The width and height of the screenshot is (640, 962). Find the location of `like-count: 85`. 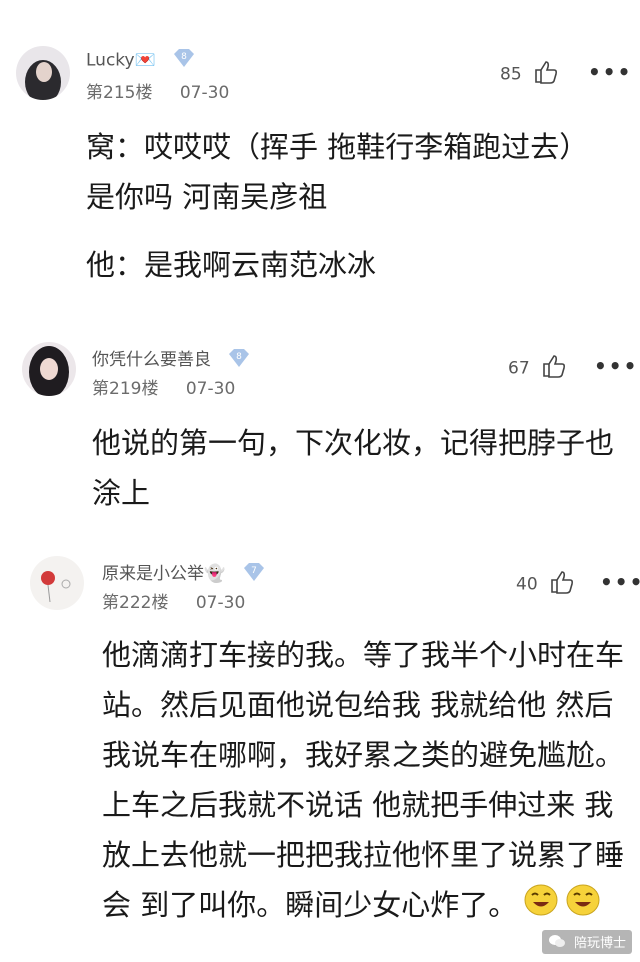

like-count: 85 is located at coordinates (511, 74).